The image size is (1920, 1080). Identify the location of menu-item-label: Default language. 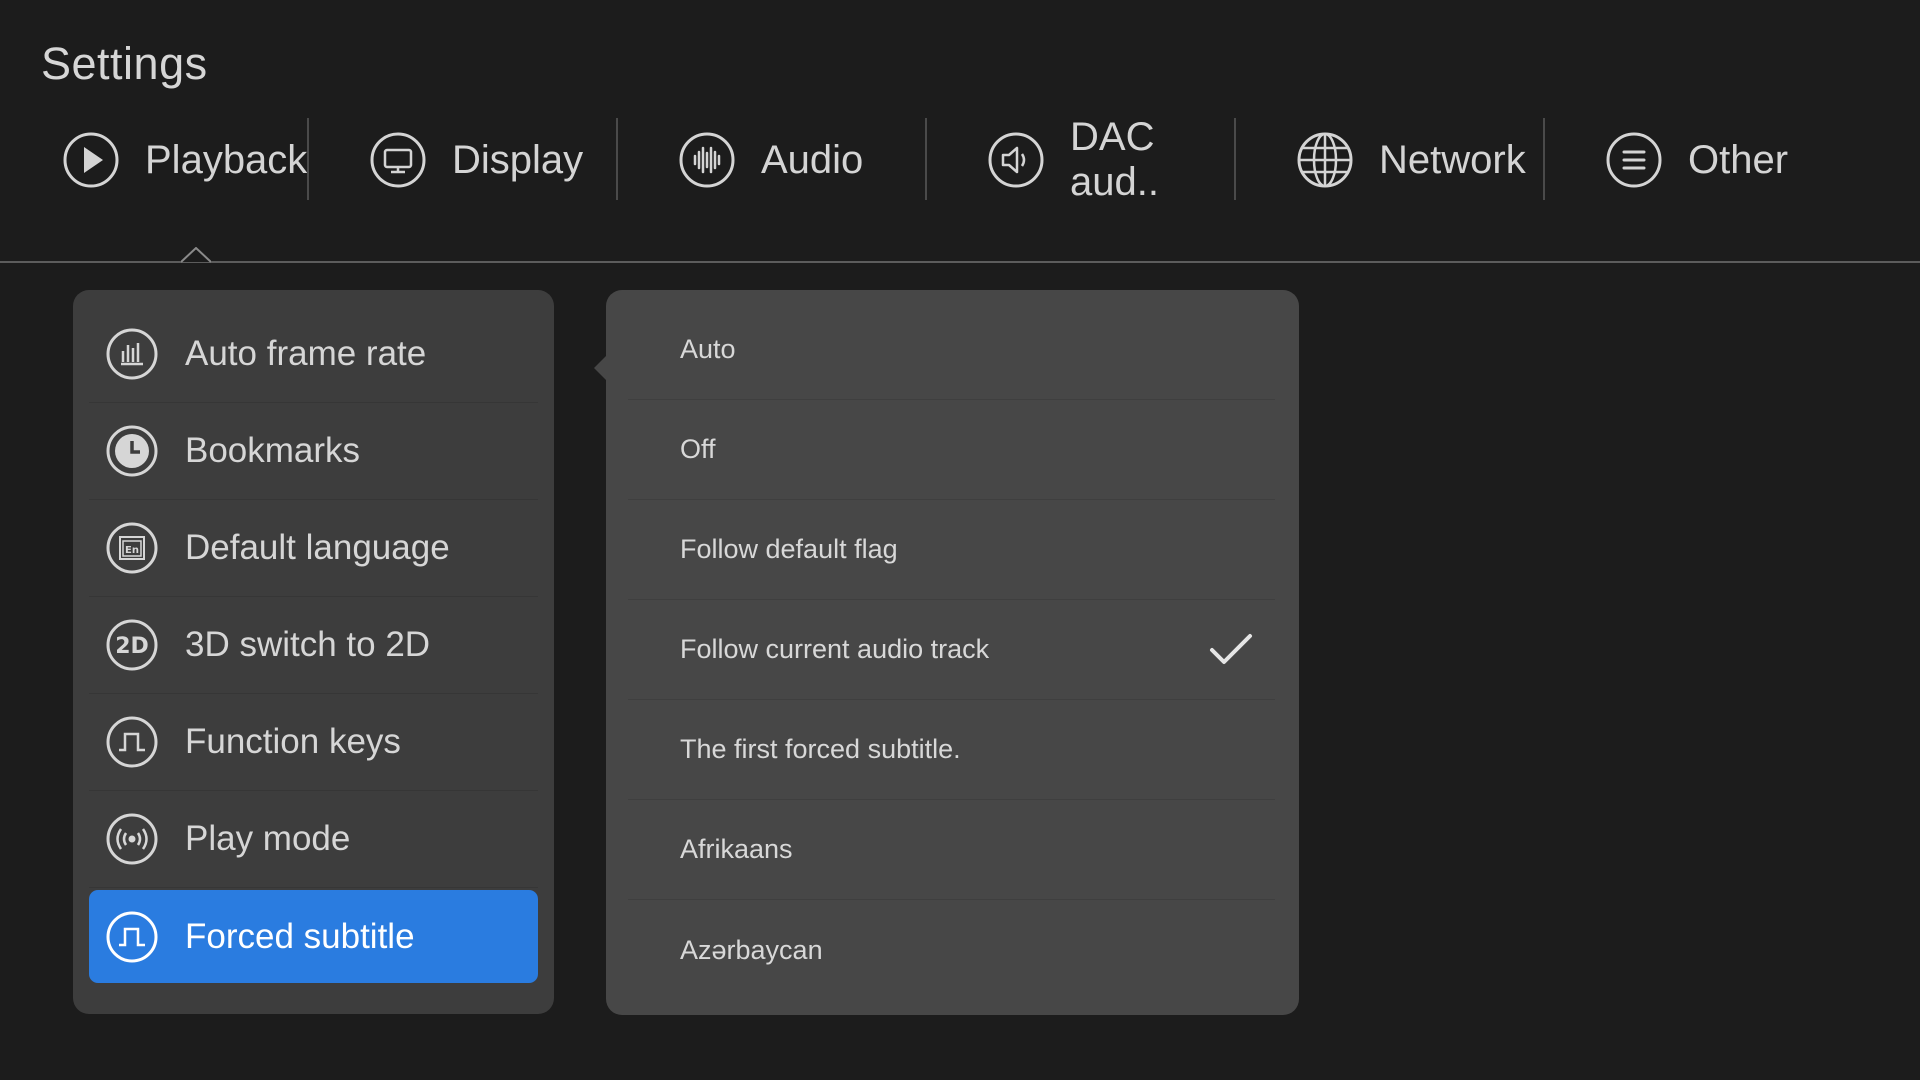
(317, 547).